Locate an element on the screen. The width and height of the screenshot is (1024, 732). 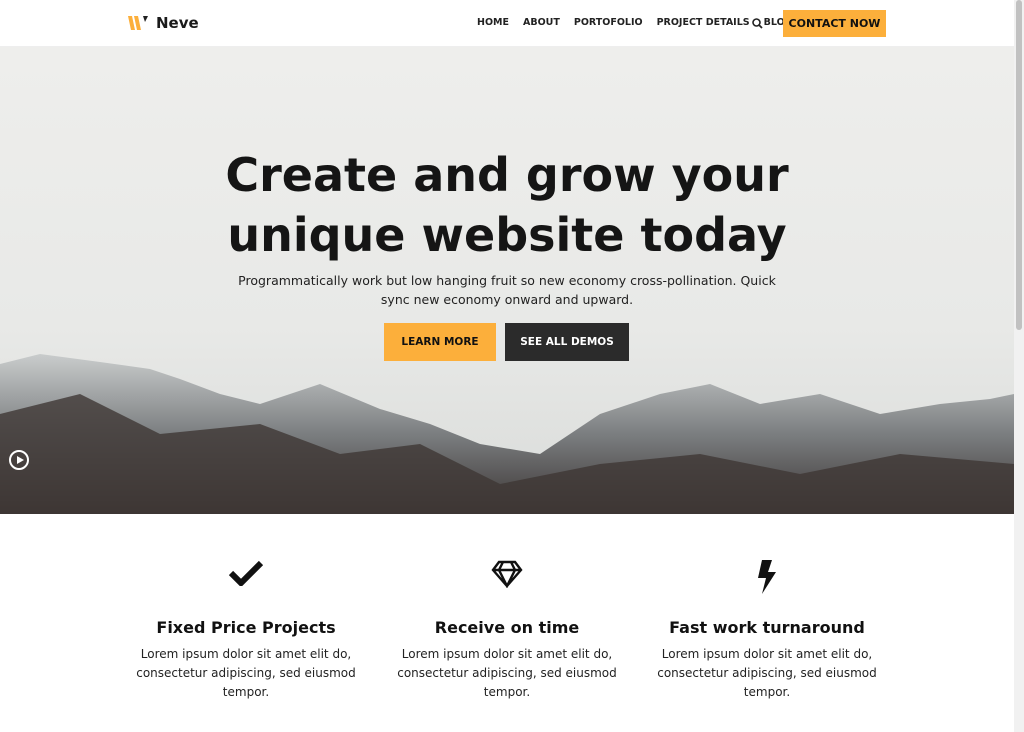
logo: Neve is located at coordinates (163, 23).